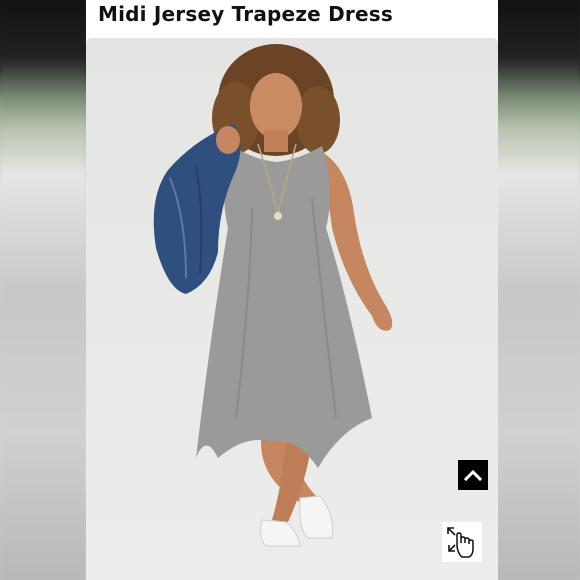 This screenshot has width=580, height=580. Describe the element at coordinates (537, 290) in the screenshot. I see `blurred-backdrop-right` at that location.